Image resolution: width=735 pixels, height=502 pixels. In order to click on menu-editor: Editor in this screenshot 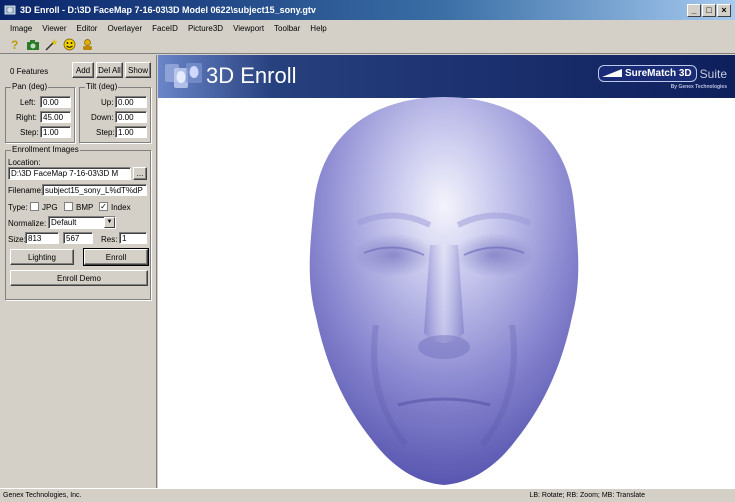, I will do `click(87, 28)`.